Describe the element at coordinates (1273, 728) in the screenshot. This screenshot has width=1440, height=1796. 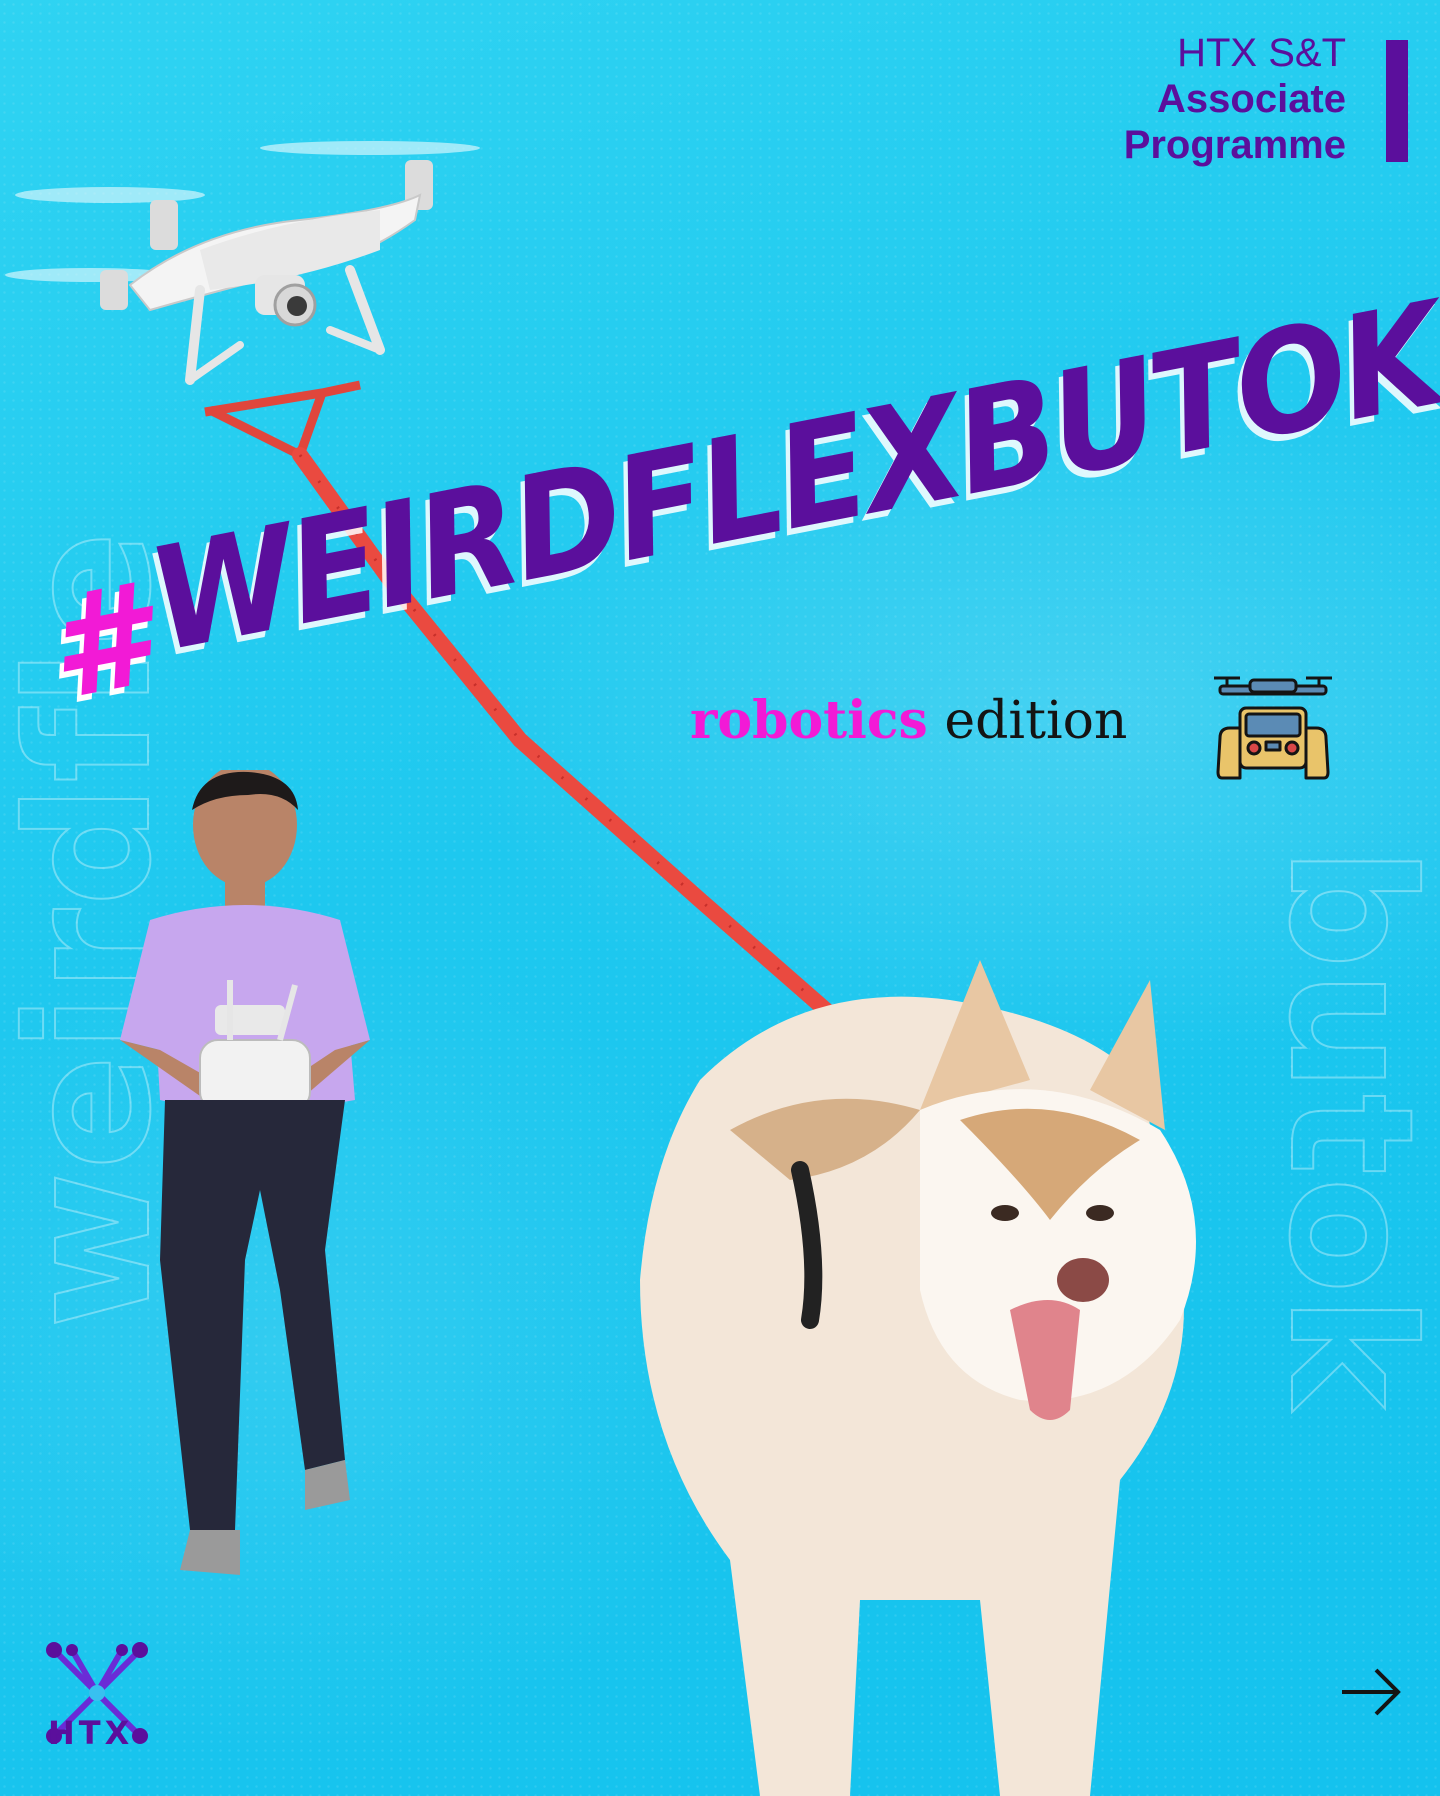
I see `drone-controller-icon` at that location.